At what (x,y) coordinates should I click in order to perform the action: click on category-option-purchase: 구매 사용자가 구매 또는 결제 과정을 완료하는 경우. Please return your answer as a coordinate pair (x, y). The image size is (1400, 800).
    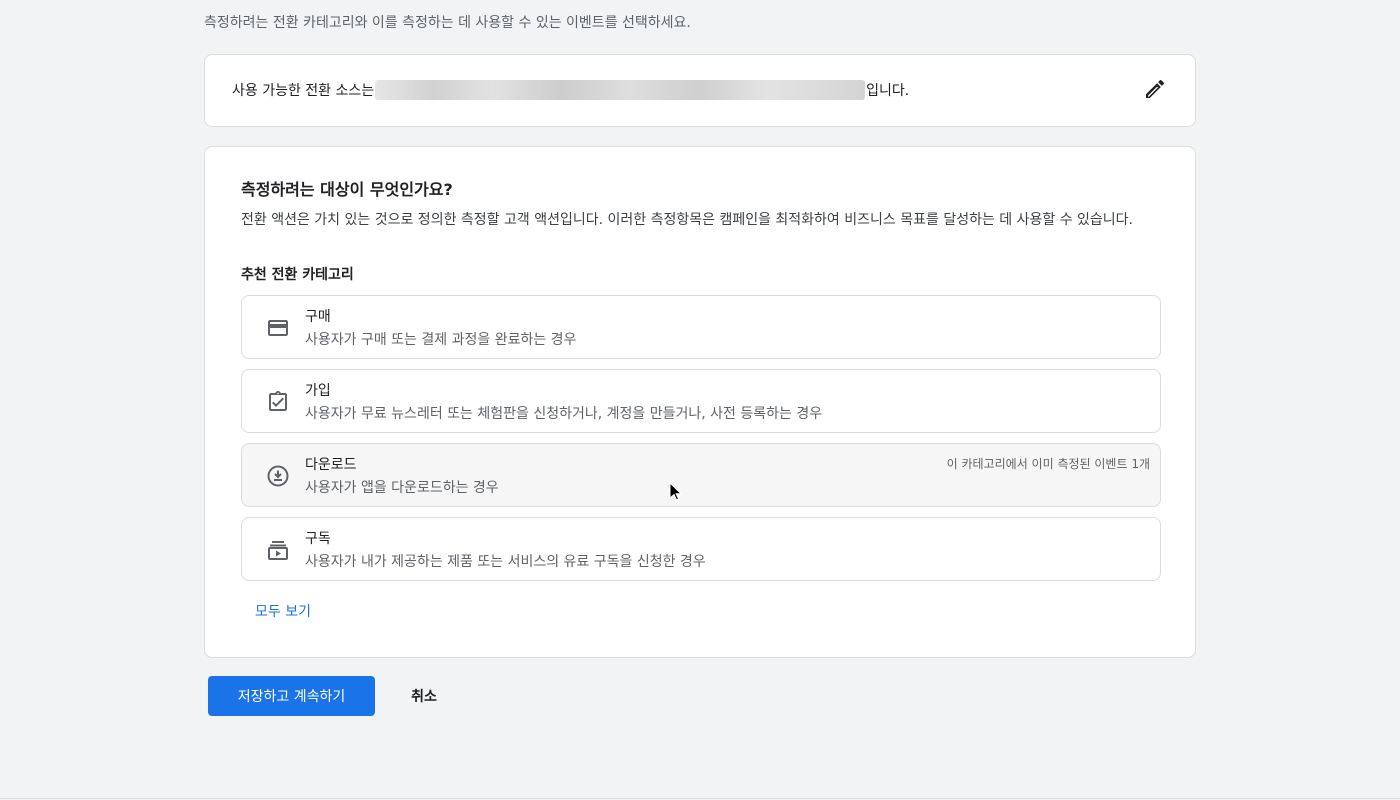
    Looking at the image, I should click on (701, 327).